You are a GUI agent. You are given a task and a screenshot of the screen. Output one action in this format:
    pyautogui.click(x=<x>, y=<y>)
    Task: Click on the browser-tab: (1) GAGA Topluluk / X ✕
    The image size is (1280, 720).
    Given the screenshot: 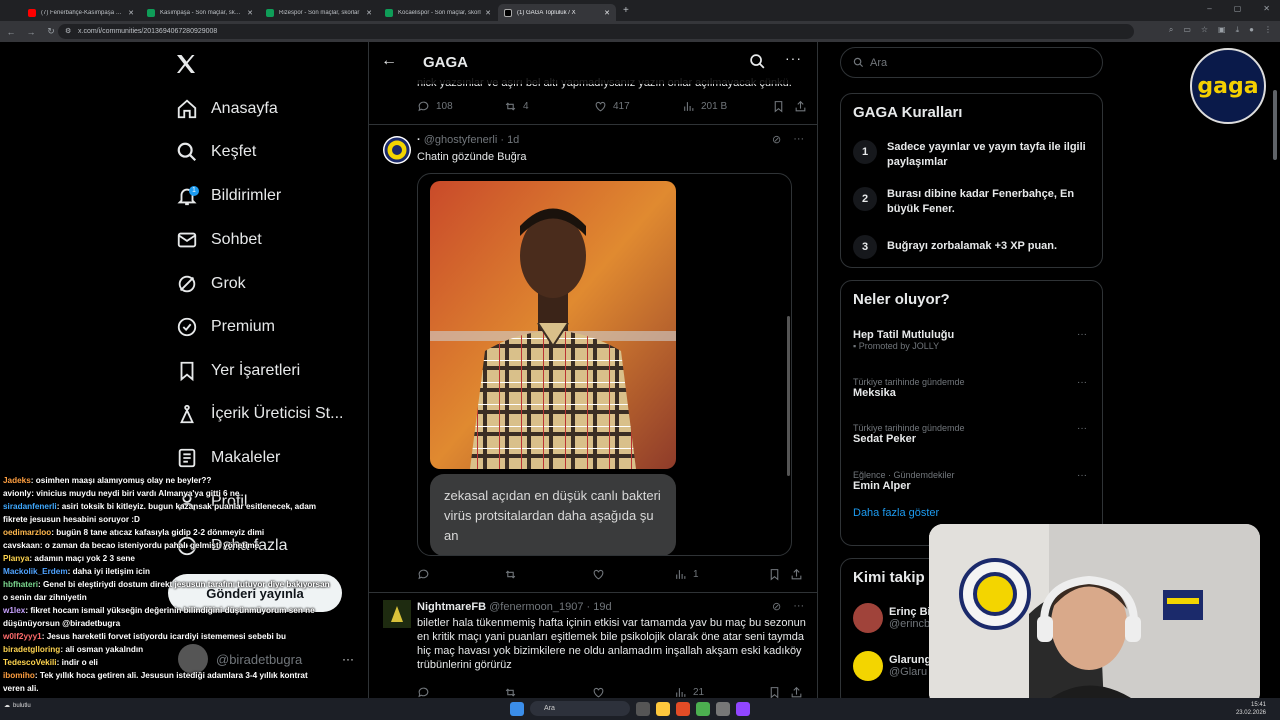 What is the action you would take?
    pyautogui.click(x=557, y=12)
    